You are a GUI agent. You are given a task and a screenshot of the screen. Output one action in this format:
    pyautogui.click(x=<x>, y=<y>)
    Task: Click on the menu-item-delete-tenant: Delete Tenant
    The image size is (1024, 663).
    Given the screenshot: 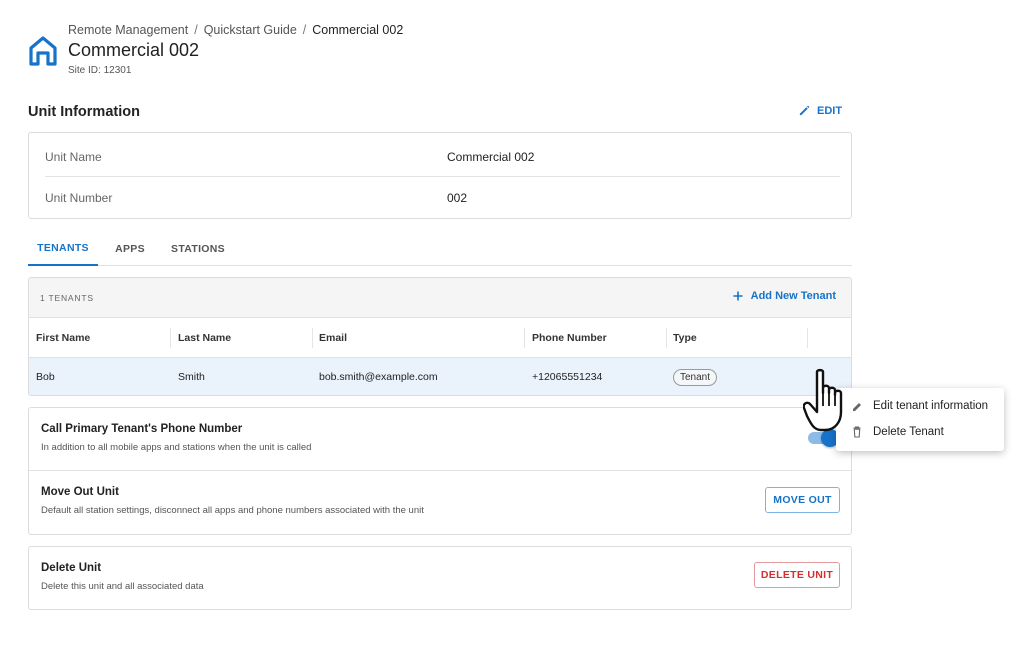 What is the action you would take?
    pyautogui.click(x=920, y=432)
    